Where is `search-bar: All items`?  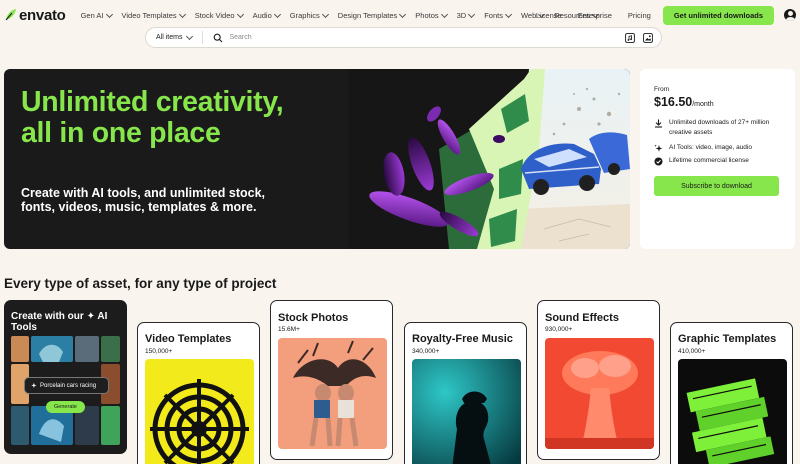
search-bar: All items is located at coordinates (403, 37).